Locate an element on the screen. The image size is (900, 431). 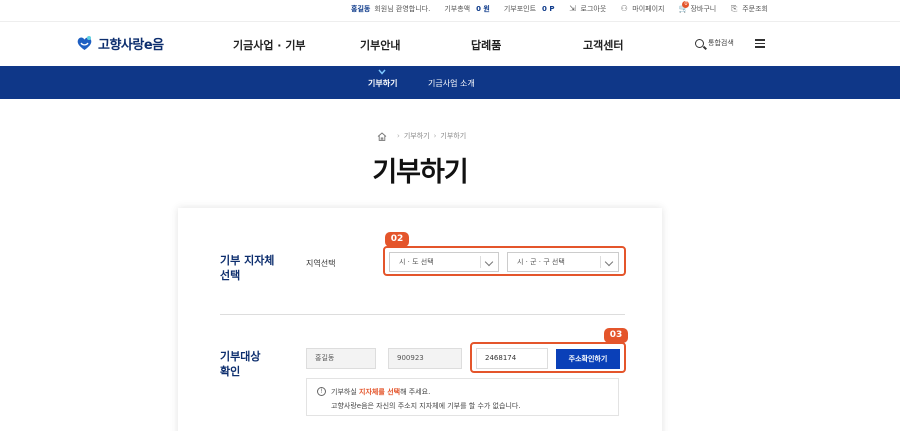
logout-link: ⇲ 로그아웃 is located at coordinates (588, 9).